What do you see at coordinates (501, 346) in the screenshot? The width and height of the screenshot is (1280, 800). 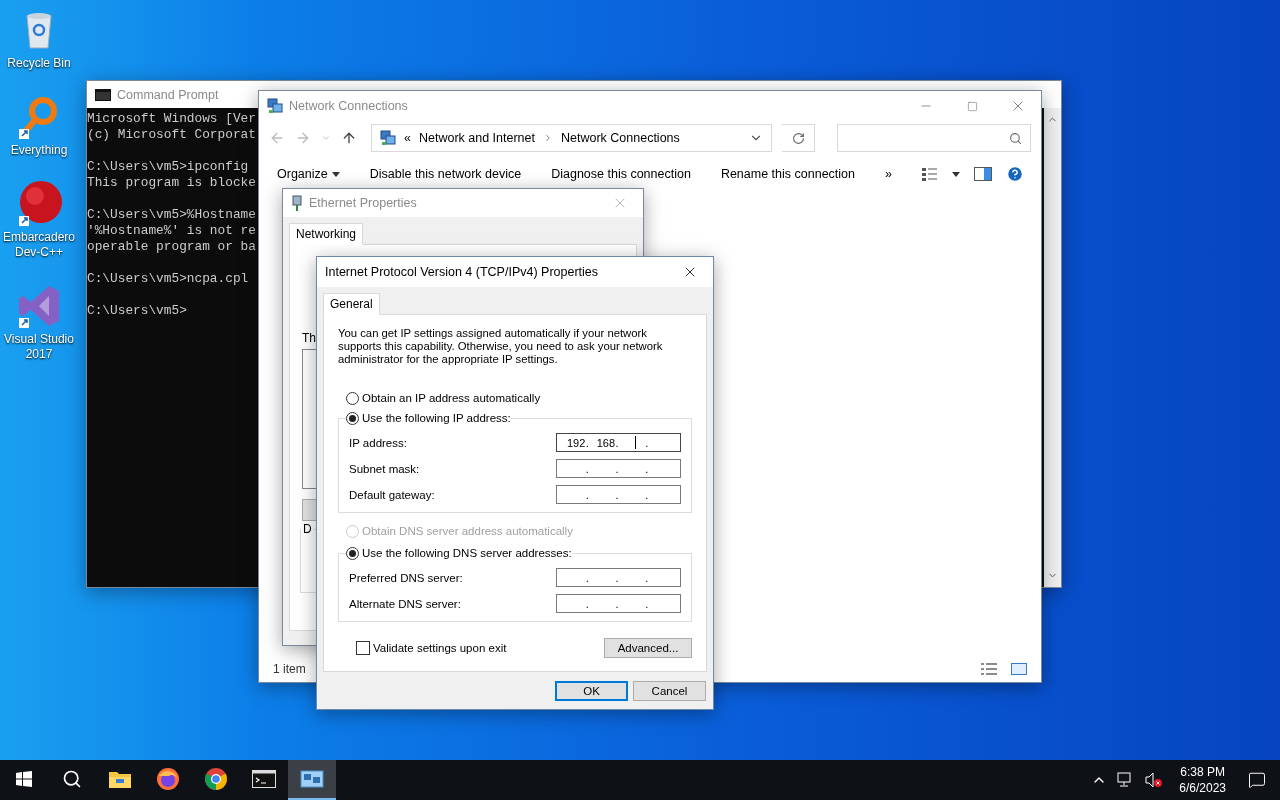 I see `description-text: You can get IP settings assigned automatically if your network supports this capability. Otherwise, you need to ask your network administrator for the appropriate IP settings.` at bounding box center [501, 346].